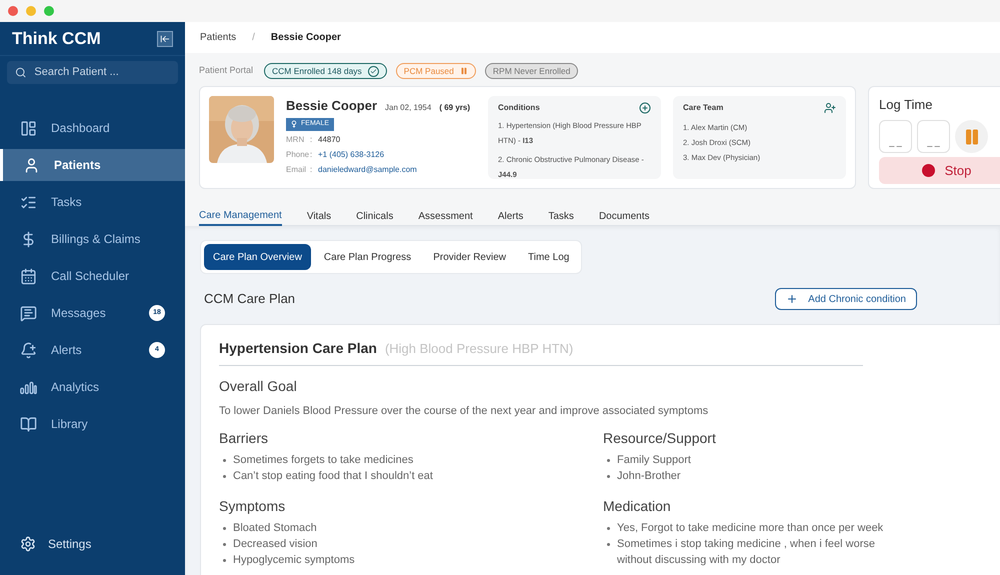 Image resolution: width=1000 pixels, height=575 pixels. I want to click on subtab: Provider Review, so click(469, 257).